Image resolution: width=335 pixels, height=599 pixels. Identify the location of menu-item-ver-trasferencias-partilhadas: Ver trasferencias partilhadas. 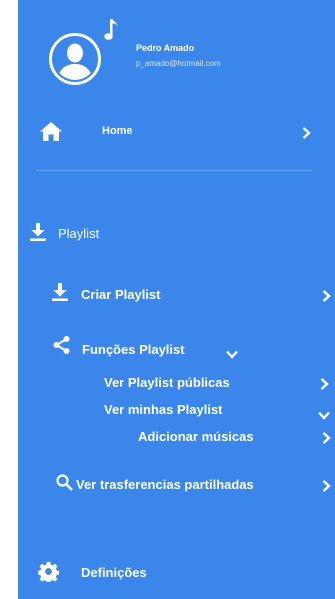
(176, 485).